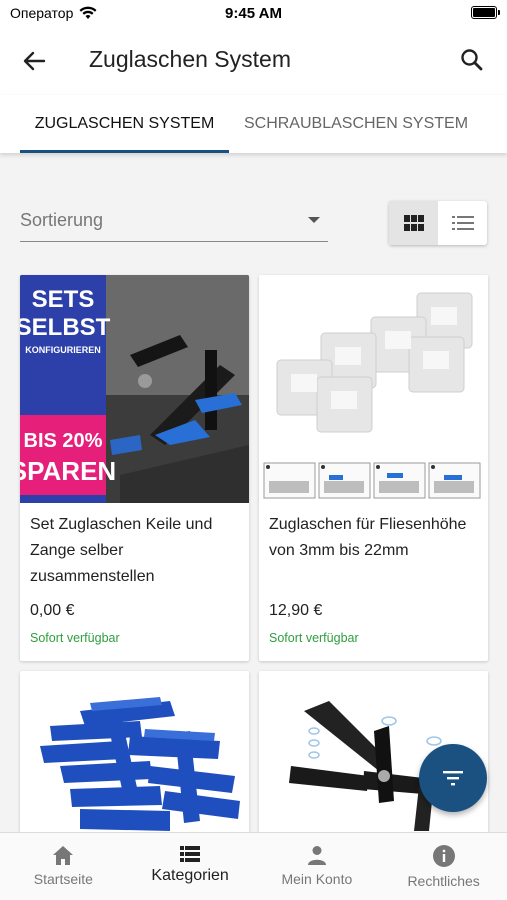 Image resolution: width=507 pixels, height=900 pixels. I want to click on search-icon, so click(472, 60).